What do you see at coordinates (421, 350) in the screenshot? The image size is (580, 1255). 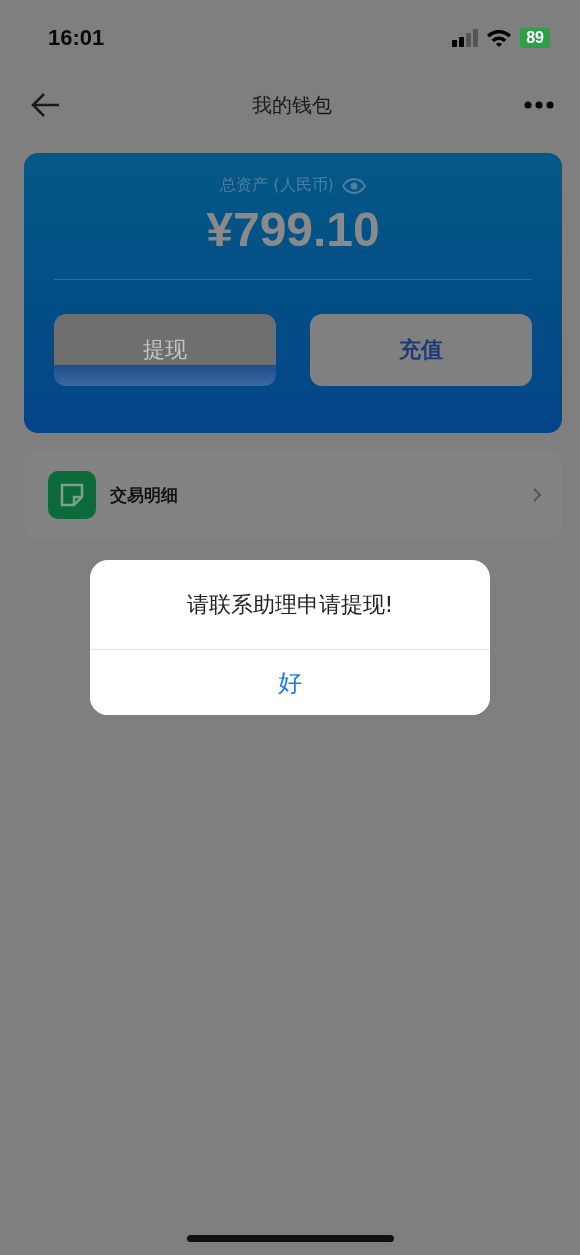 I see `recharge-button: 充值` at bounding box center [421, 350].